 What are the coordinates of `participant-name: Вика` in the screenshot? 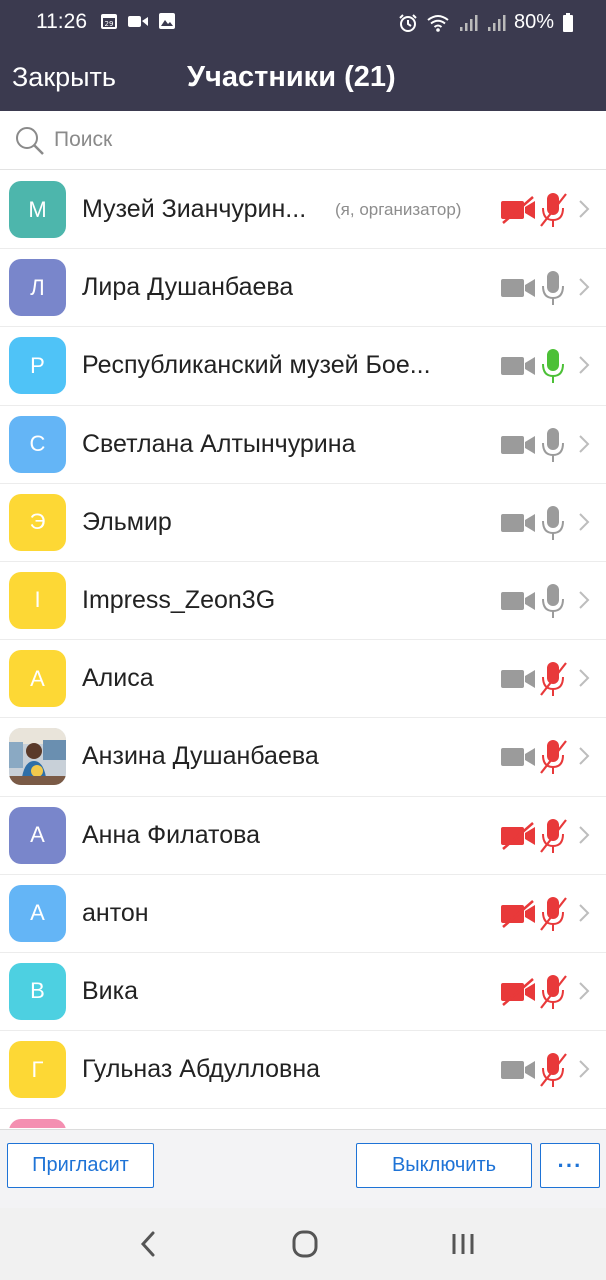 It's located at (110, 990).